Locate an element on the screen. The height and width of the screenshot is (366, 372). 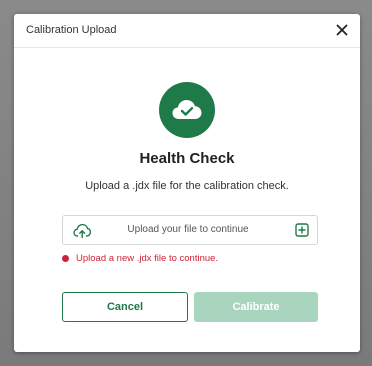
file-upload-field: Upload your file to continue is located at coordinates (190, 230).